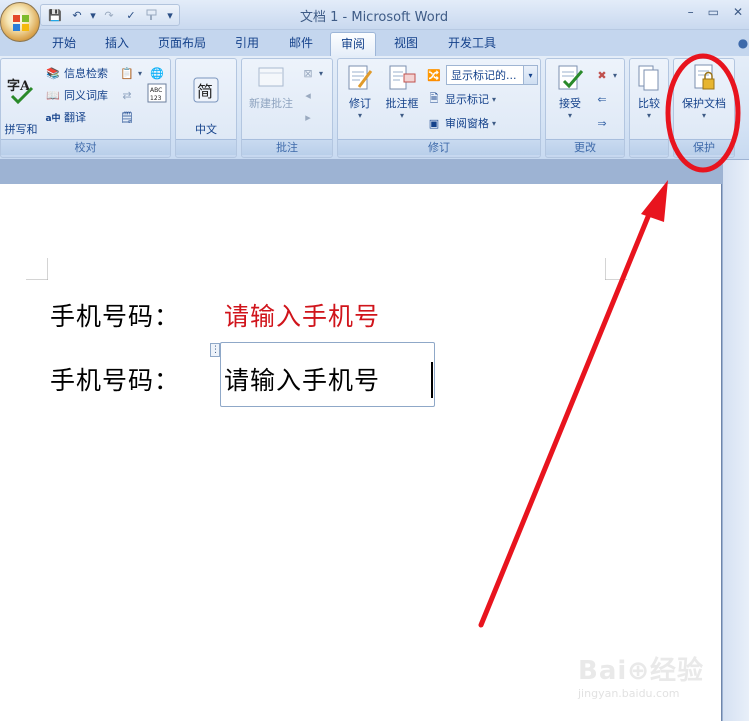 The height and width of the screenshot is (721, 749). Describe the element at coordinates (37, 269) in the screenshot. I see `margin-corner-mark-left` at that location.